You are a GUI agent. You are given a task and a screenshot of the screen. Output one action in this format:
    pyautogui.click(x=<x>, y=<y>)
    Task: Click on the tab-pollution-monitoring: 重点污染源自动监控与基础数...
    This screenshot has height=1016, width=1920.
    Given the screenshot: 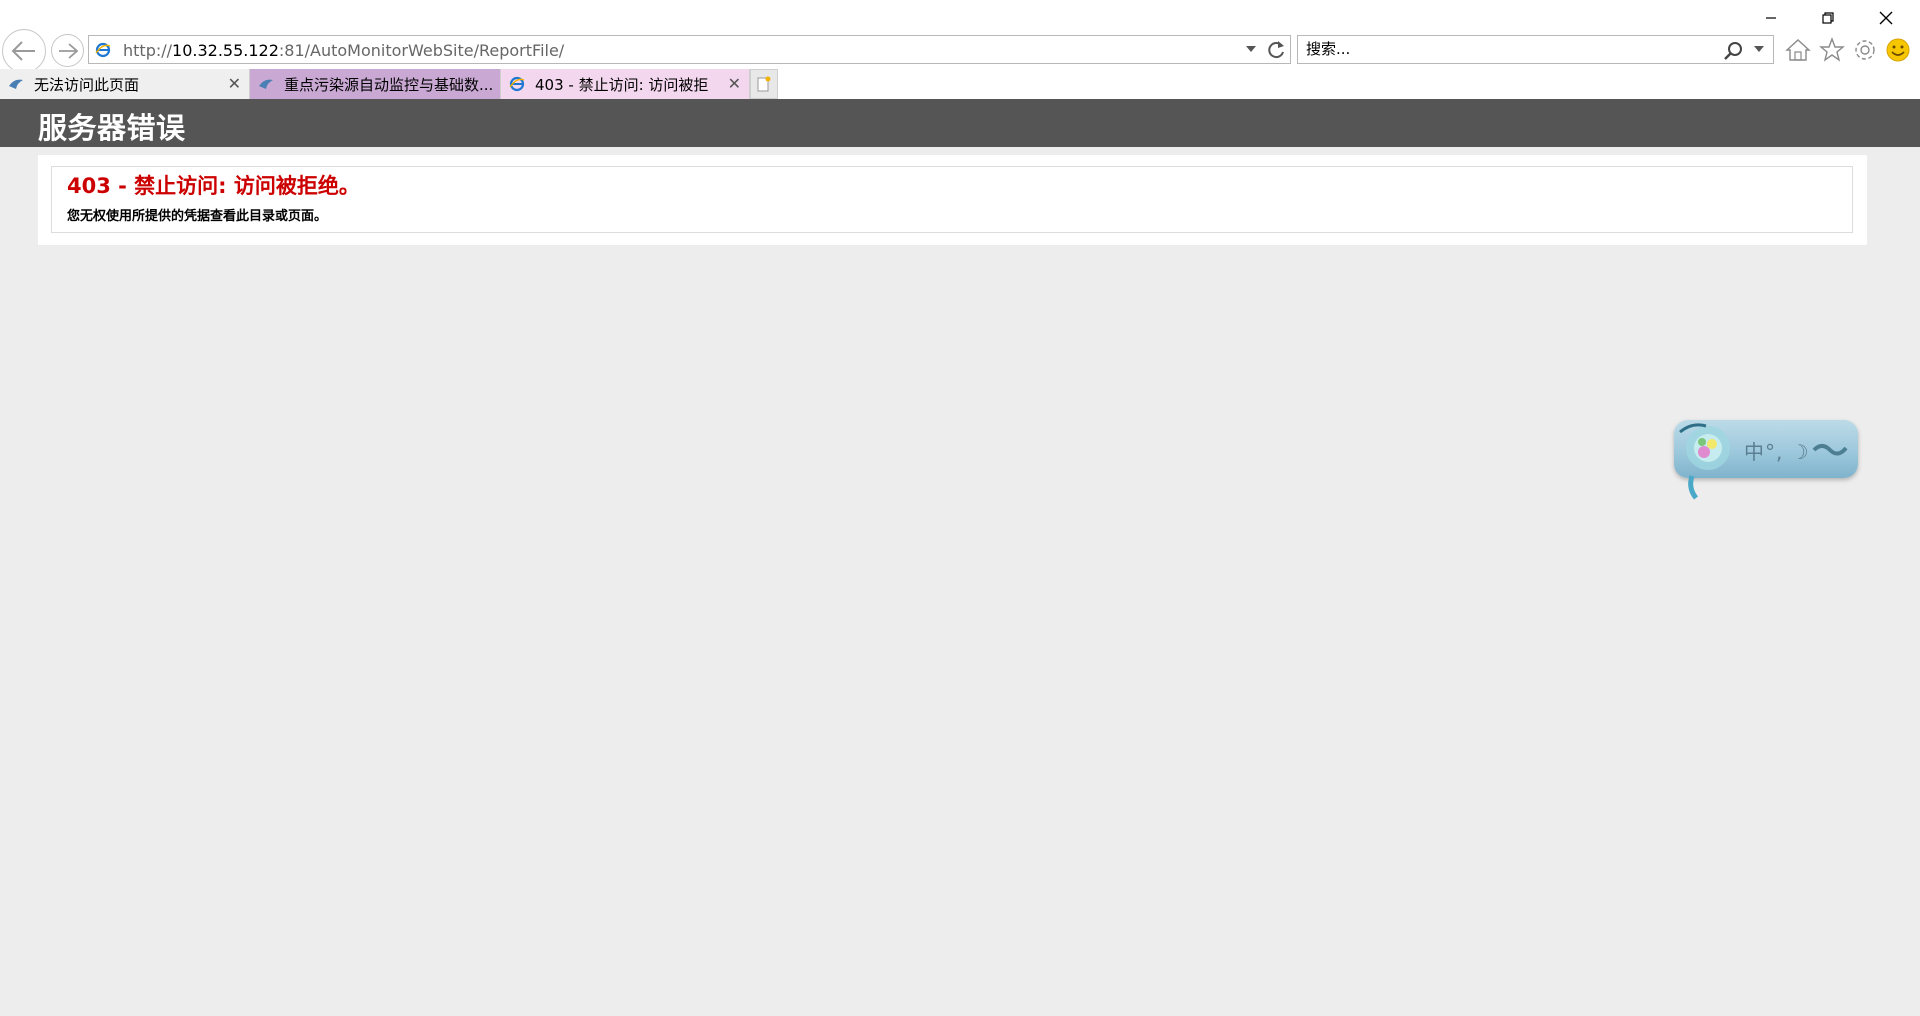 What is the action you would take?
    pyautogui.click(x=375, y=84)
    